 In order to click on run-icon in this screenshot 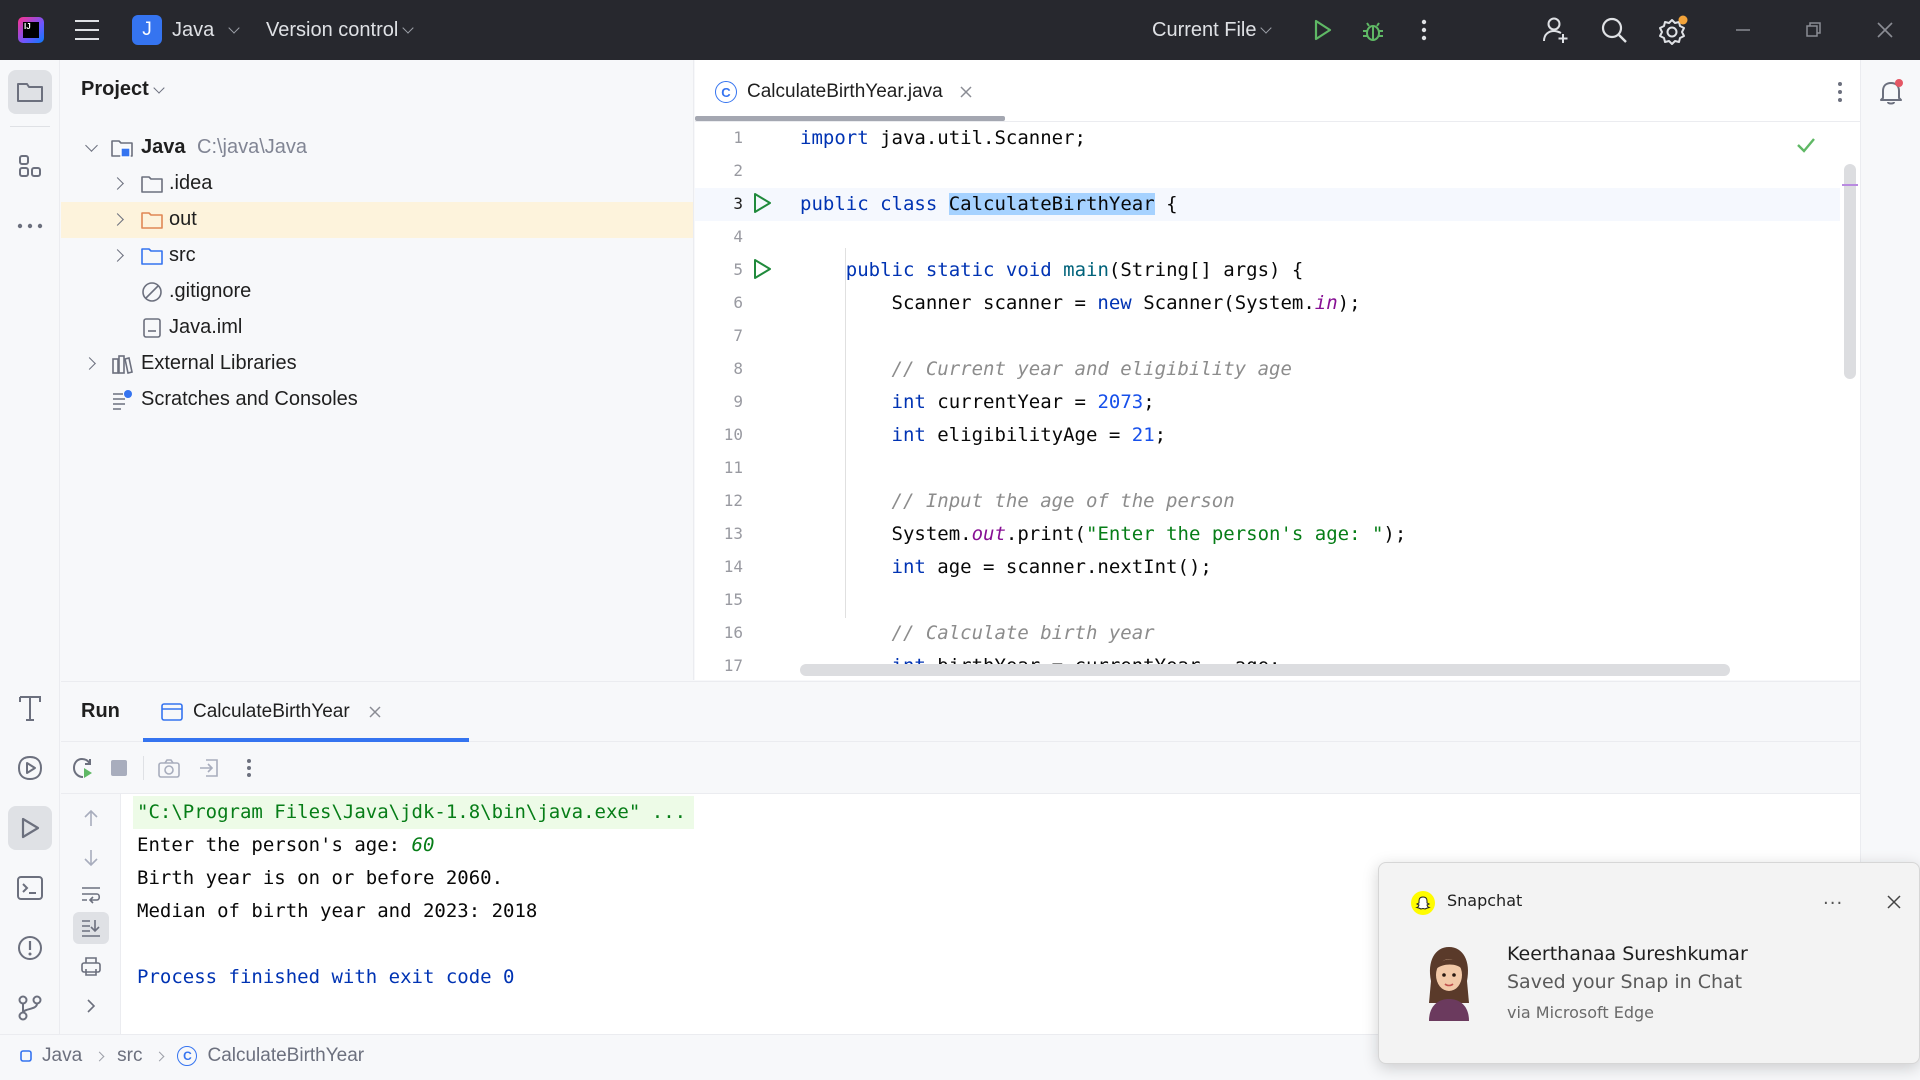, I will do `click(1322, 30)`.